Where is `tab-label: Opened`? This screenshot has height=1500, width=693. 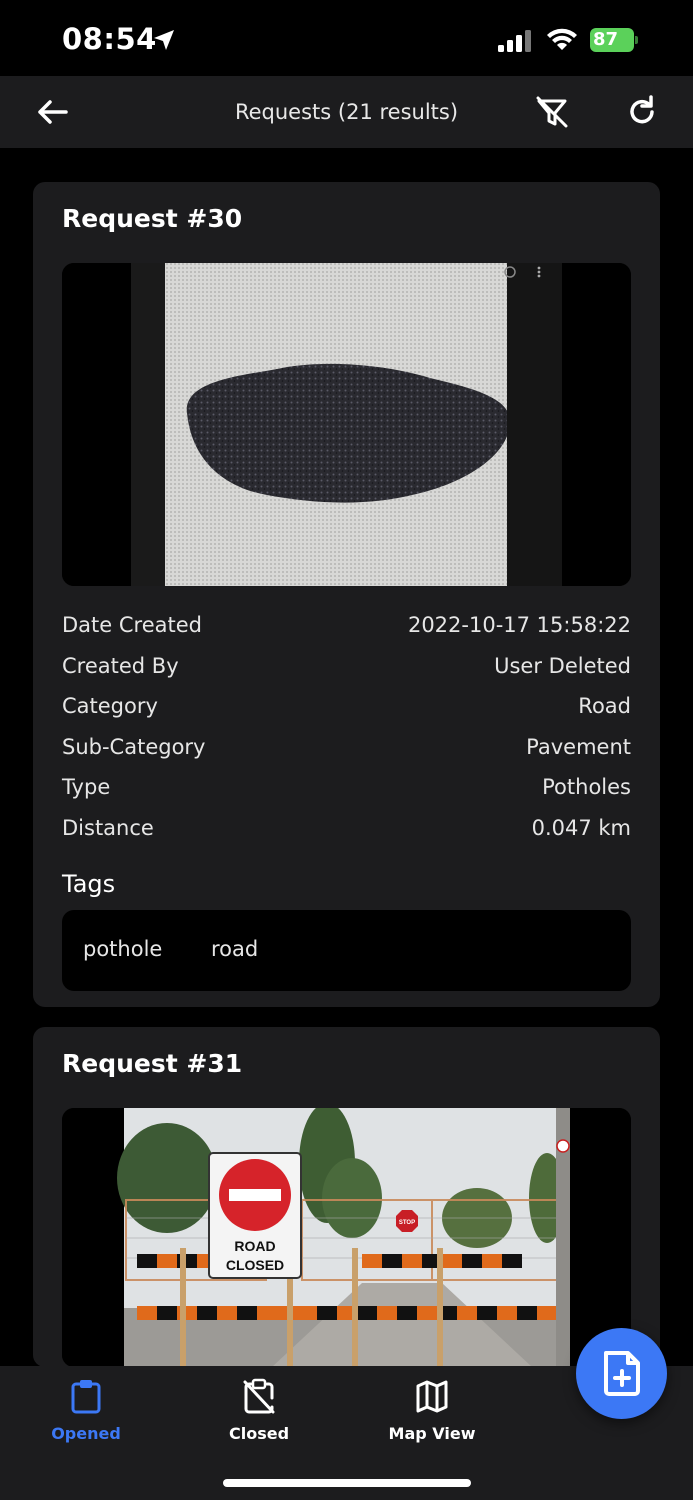 tab-label: Opened is located at coordinates (86, 1433).